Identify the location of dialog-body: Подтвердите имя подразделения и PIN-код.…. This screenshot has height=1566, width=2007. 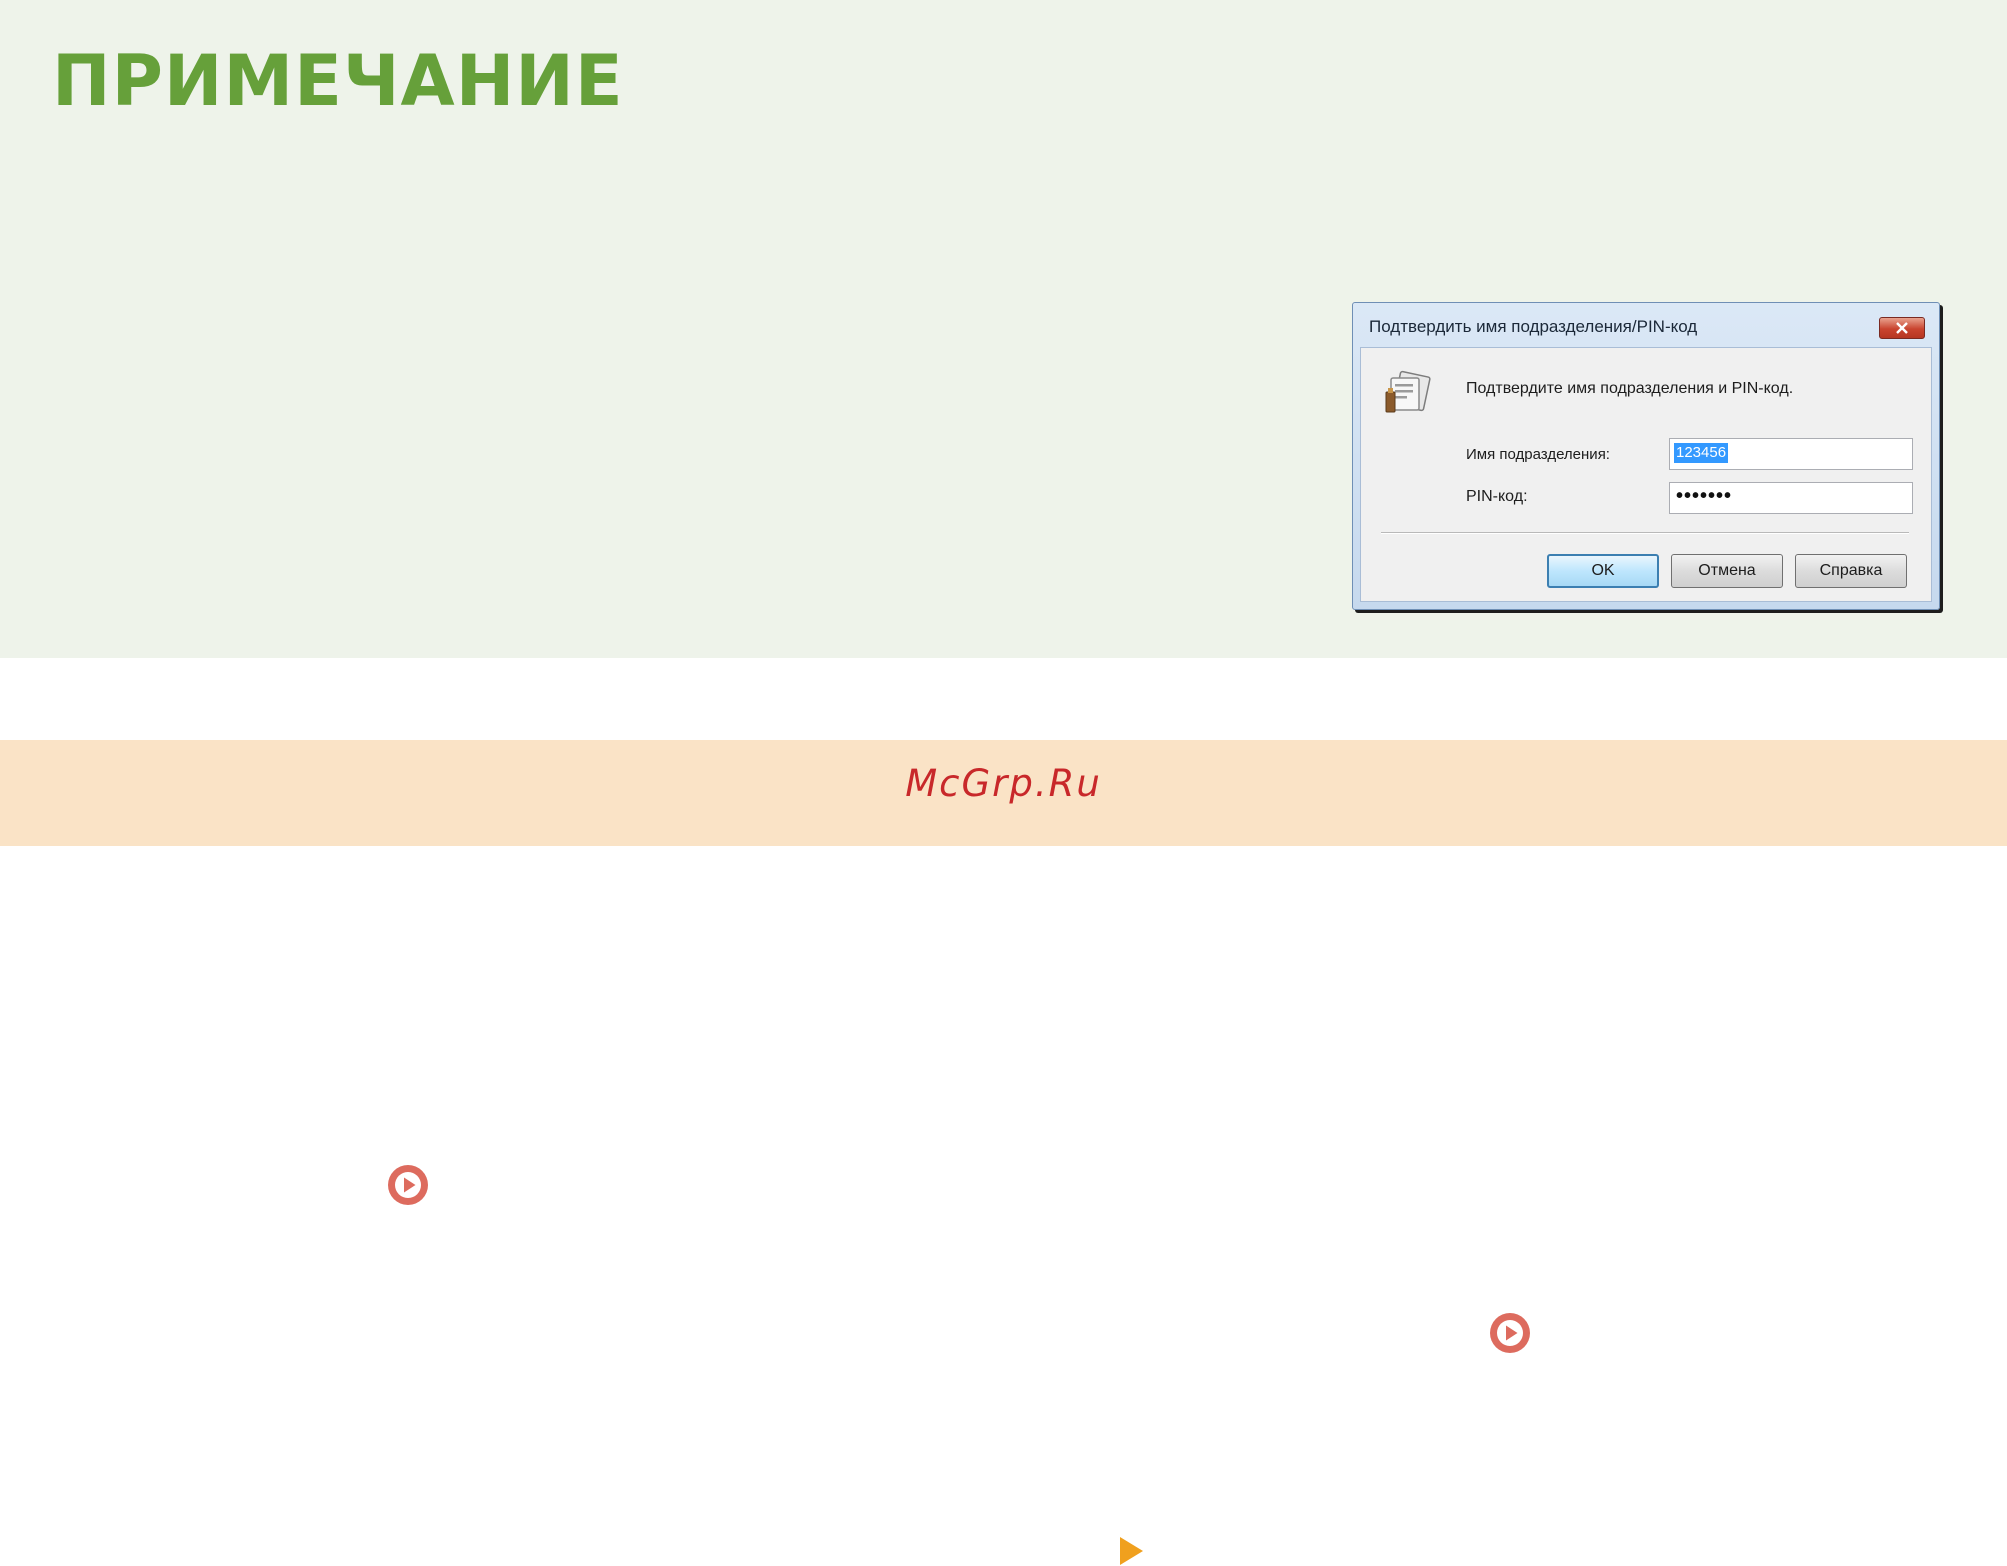
(1646, 474).